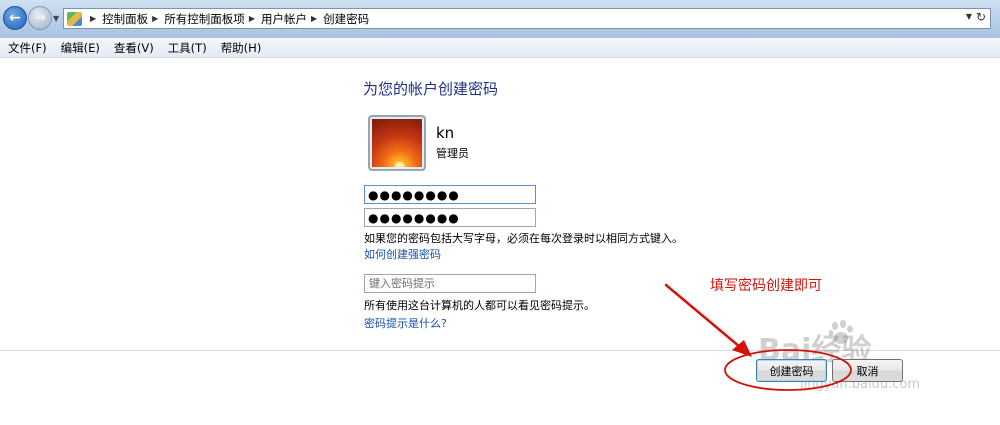  Describe the element at coordinates (706, 318) in the screenshot. I see `annotation-arrow-icon` at that location.